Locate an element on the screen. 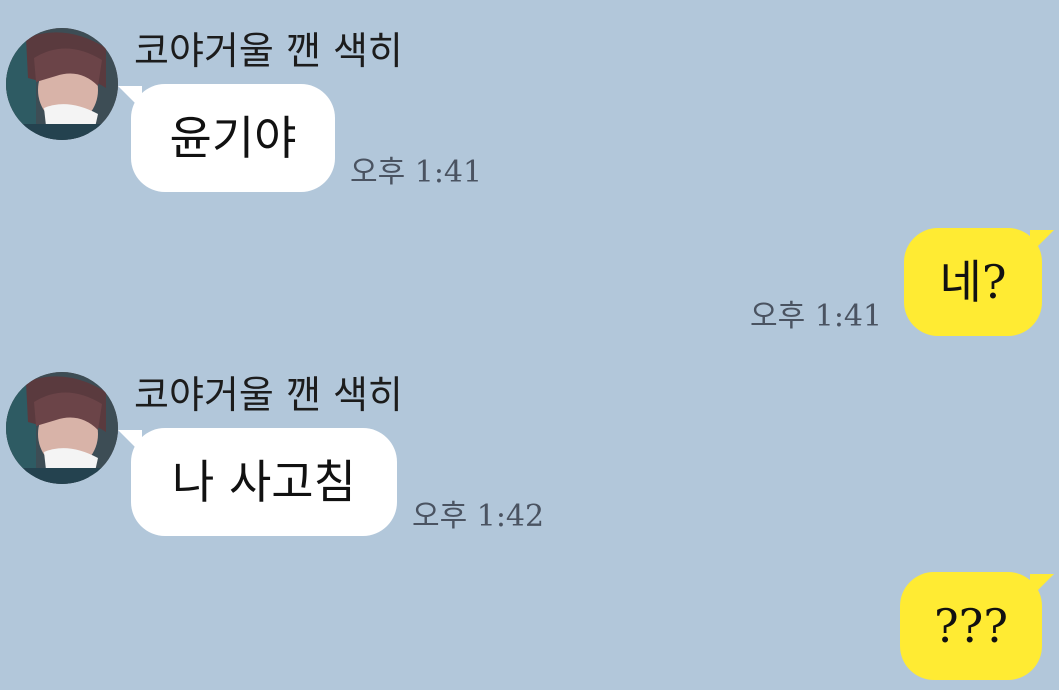  message-bubble-outgoing: ??? is located at coordinates (971, 626).